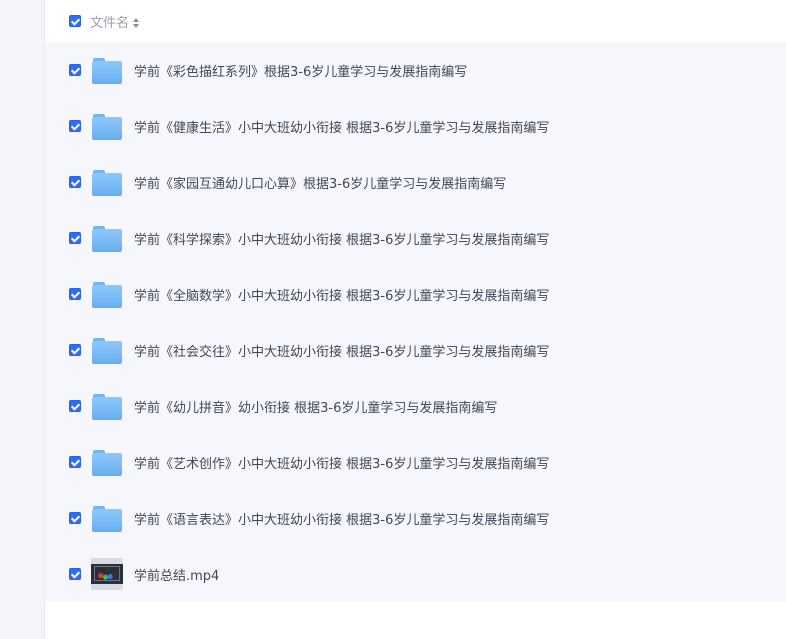 The width and height of the screenshot is (786, 639). I want to click on sort-icon, so click(136, 23).